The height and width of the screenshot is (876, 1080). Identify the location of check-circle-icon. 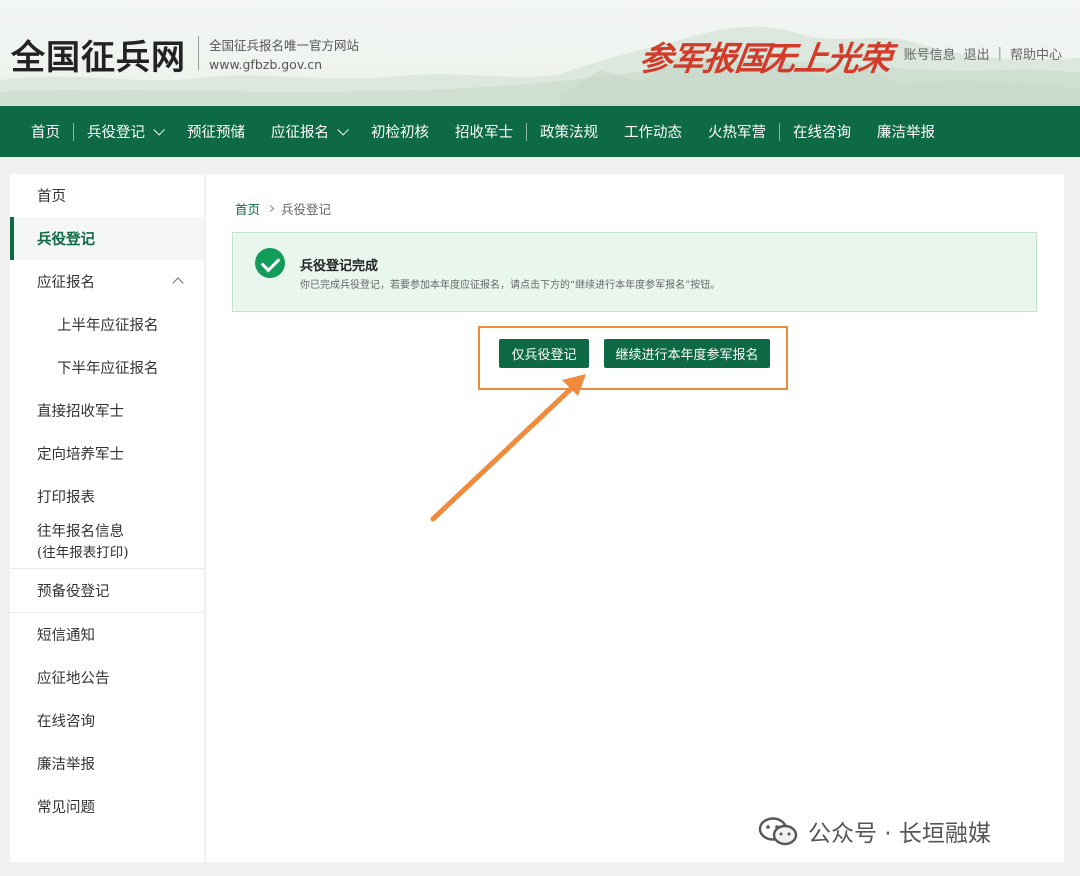
(270, 263).